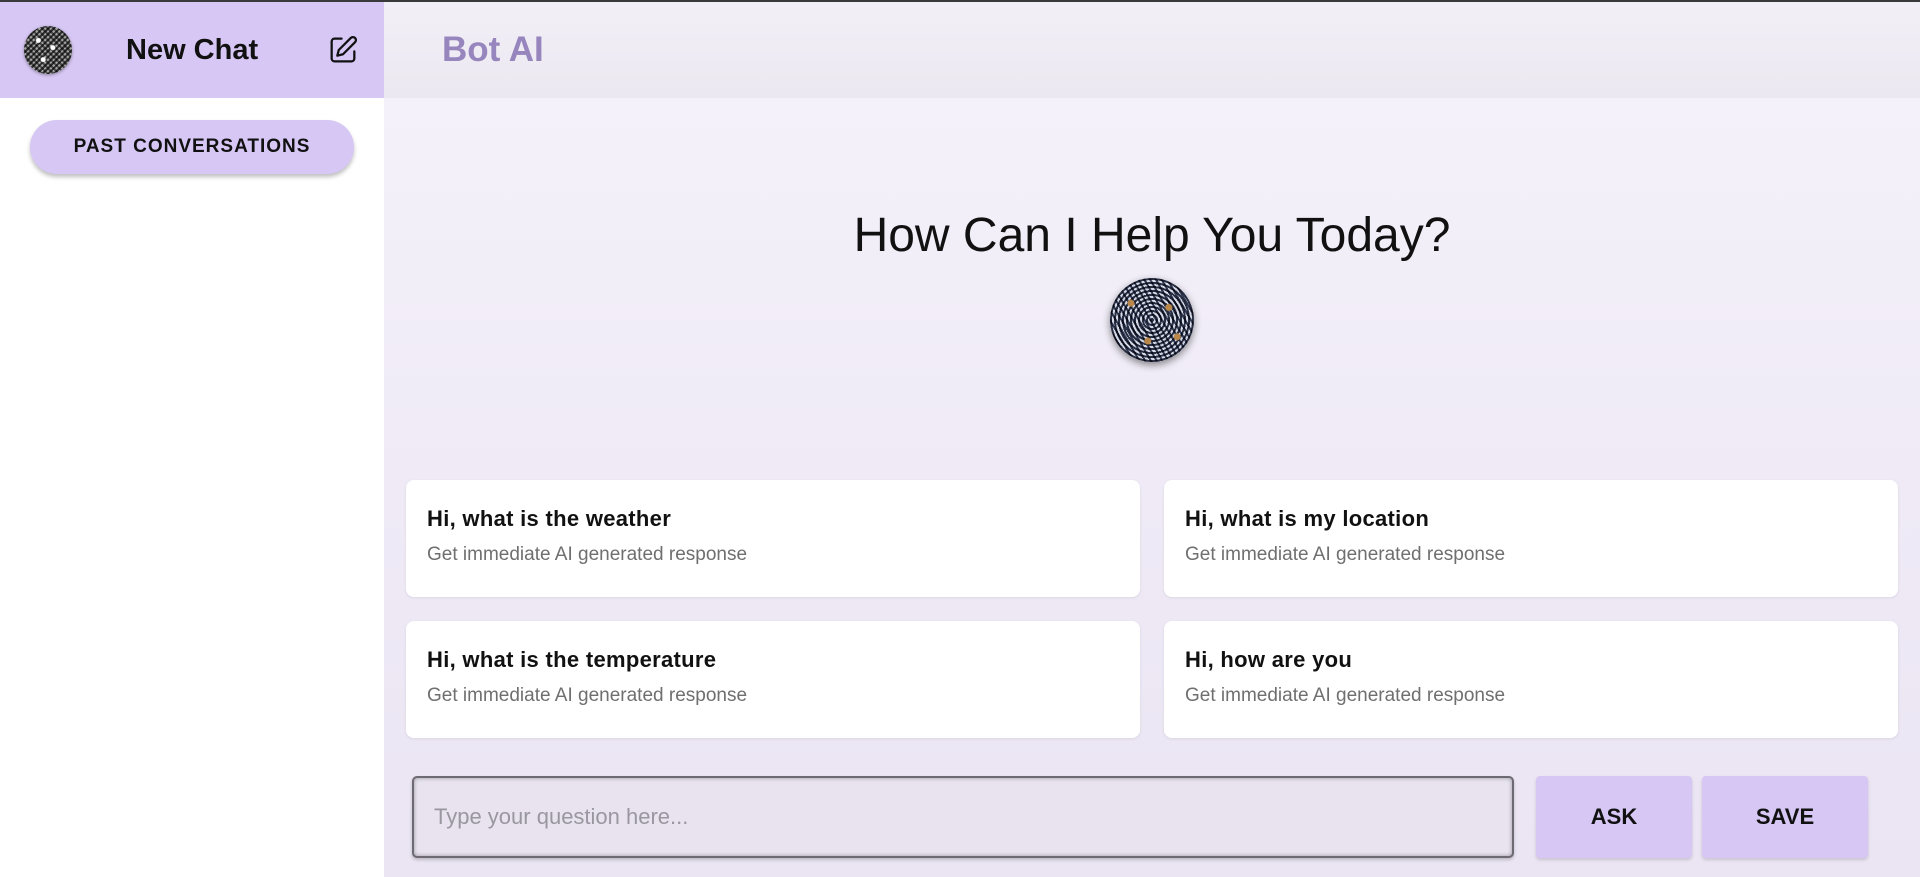 Image resolution: width=1920 pixels, height=877 pixels. I want to click on suggestion-title: Hi, how are you, so click(1269, 659).